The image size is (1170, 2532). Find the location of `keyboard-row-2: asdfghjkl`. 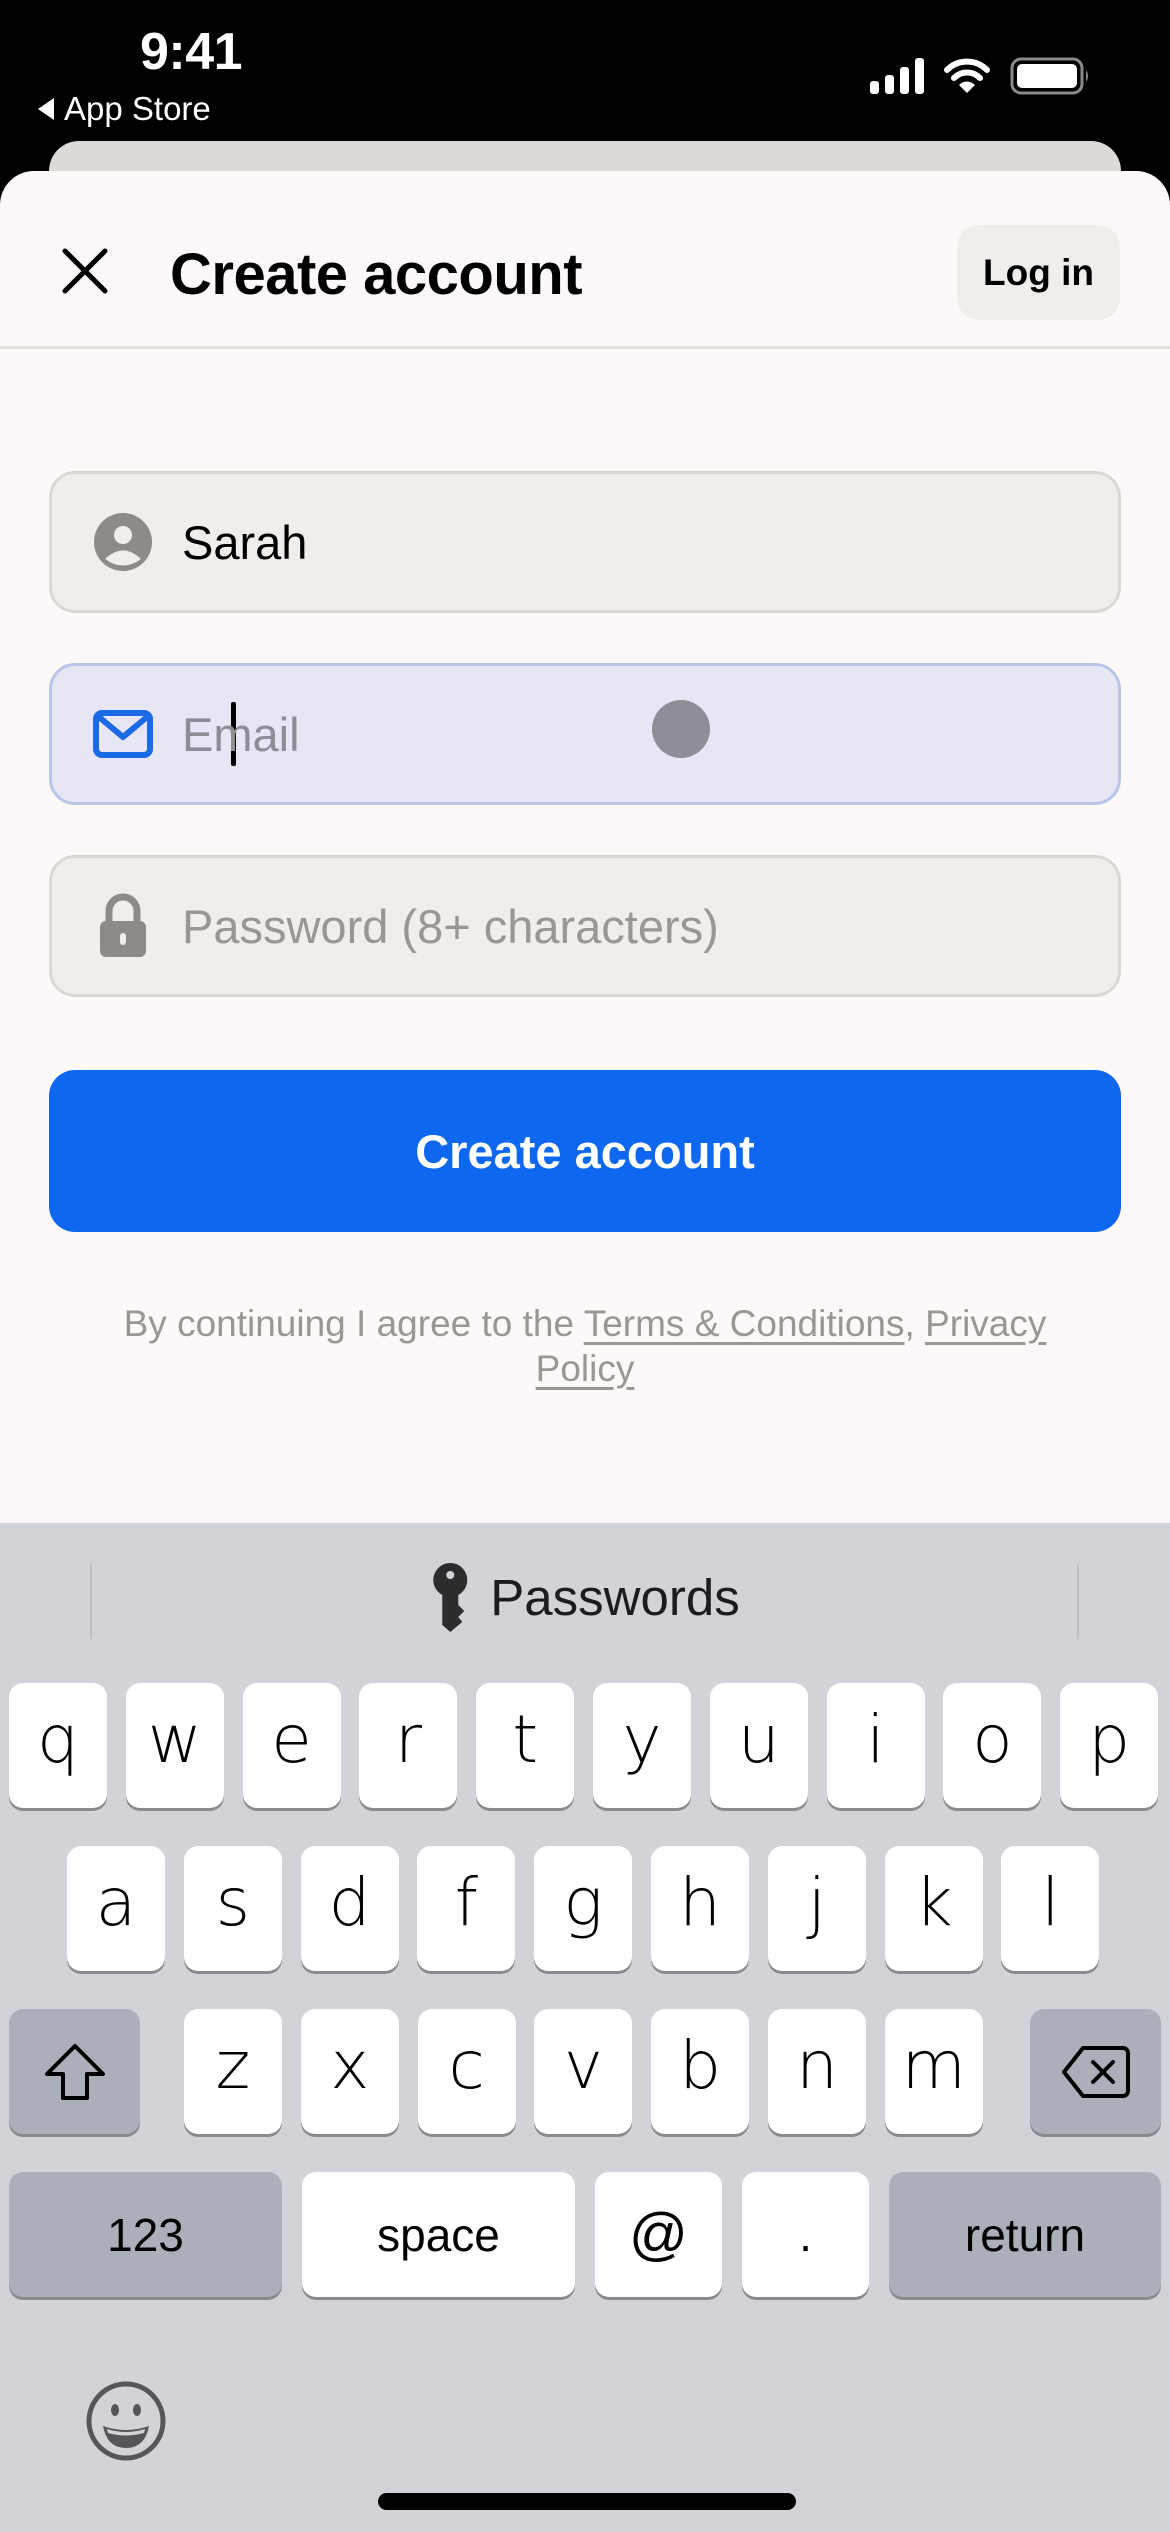

keyboard-row-2: asdfghjkl is located at coordinates (585, 1910).